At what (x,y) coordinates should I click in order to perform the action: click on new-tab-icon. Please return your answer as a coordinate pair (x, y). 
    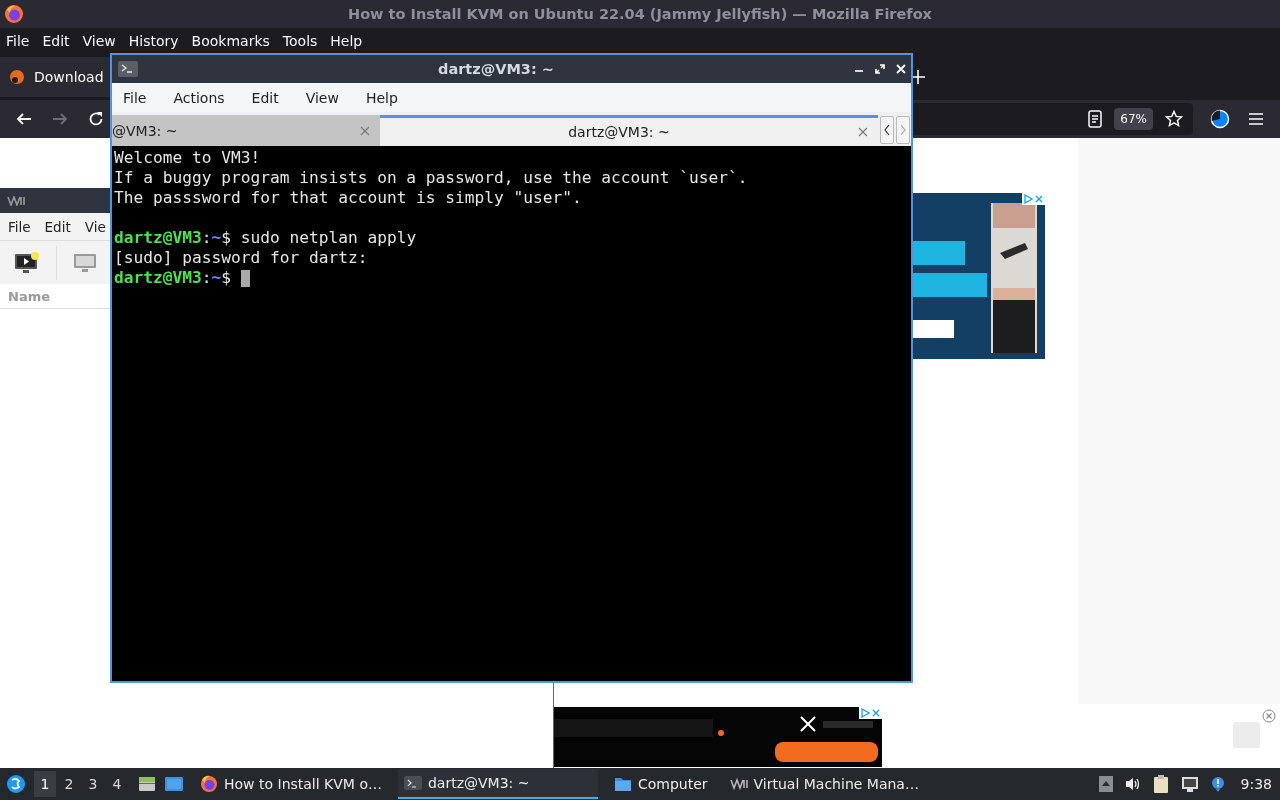
    Looking at the image, I should click on (918, 77).